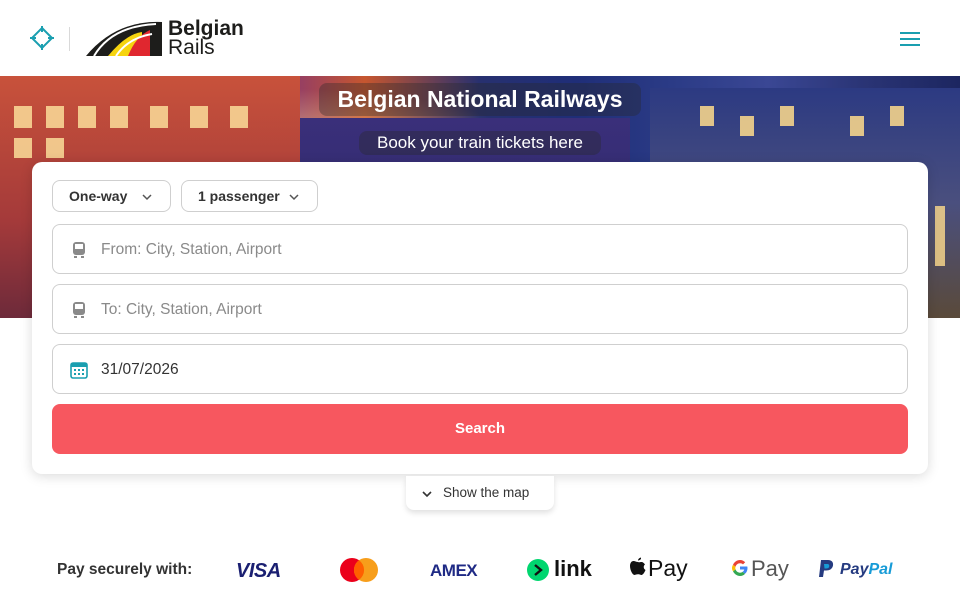 The height and width of the screenshot is (600, 960). I want to click on site-header: Belgian Rails, so click(480, 38).